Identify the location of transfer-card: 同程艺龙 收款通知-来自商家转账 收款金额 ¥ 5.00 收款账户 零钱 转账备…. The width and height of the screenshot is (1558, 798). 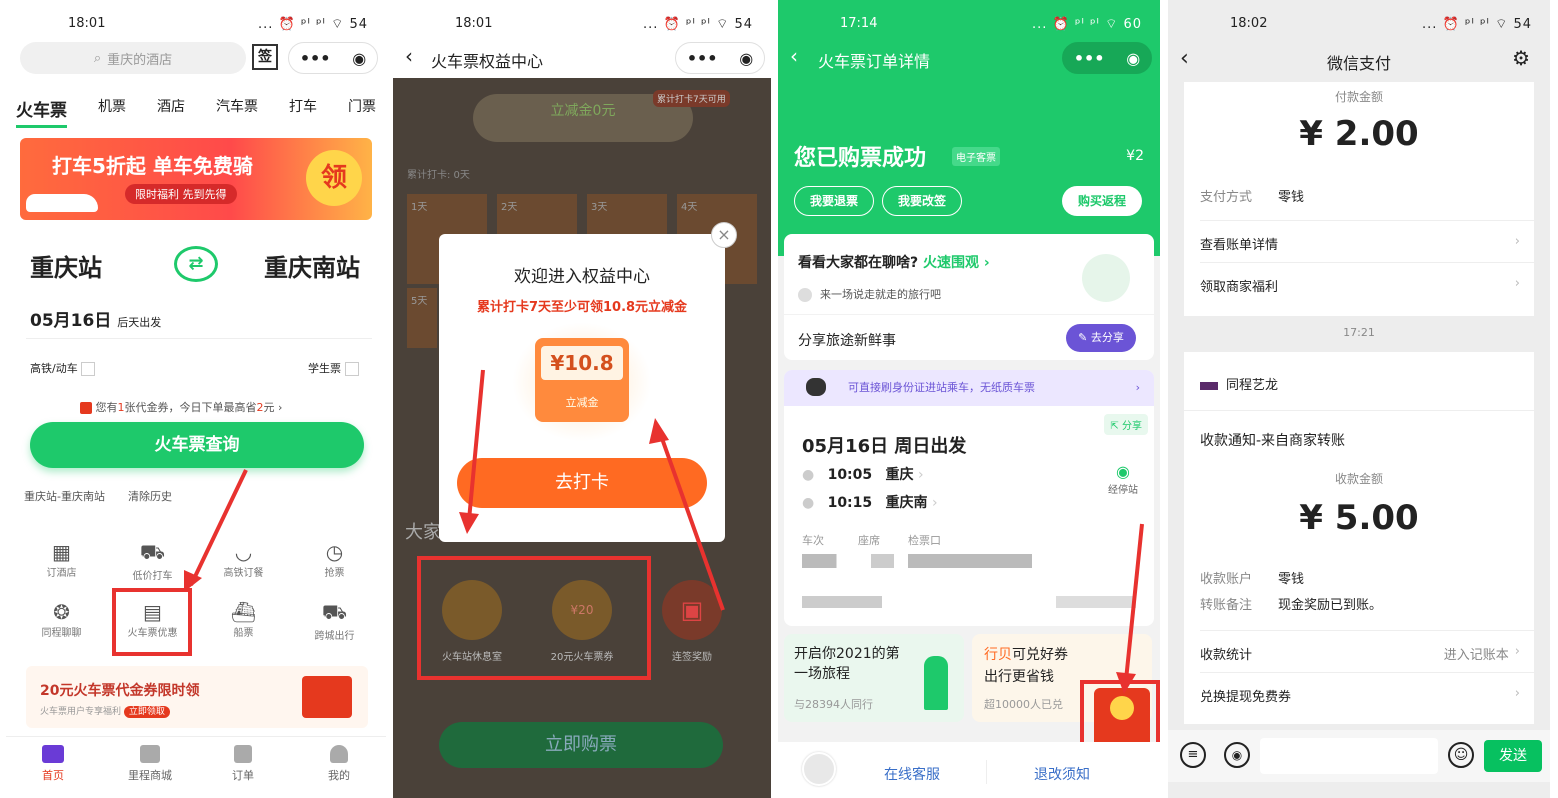
(1359, 538).